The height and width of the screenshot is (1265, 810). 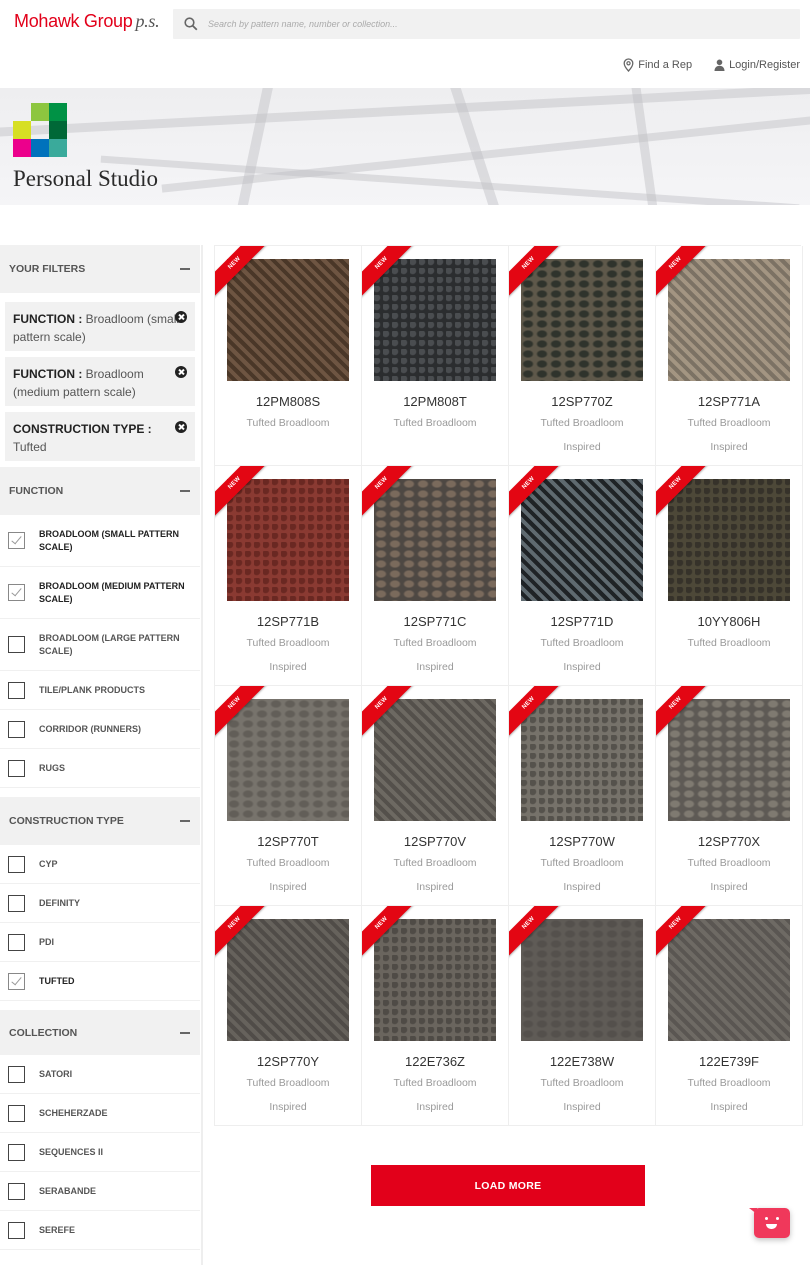 I want to click on product-card: NEW 12PM808T Tufted Broadloom, so click(x=435, y=356).